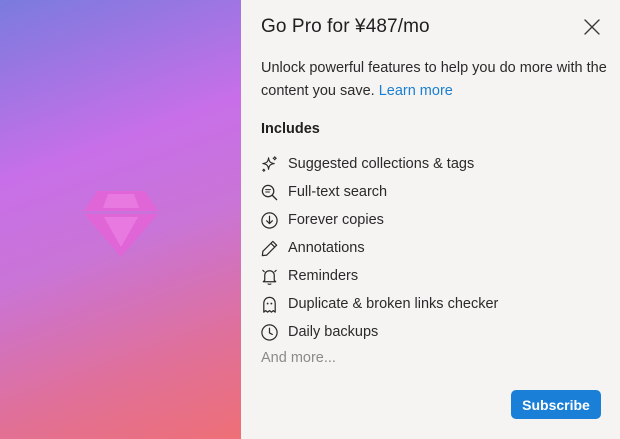  I want to click on sparkle-icon, so click(269, 163).